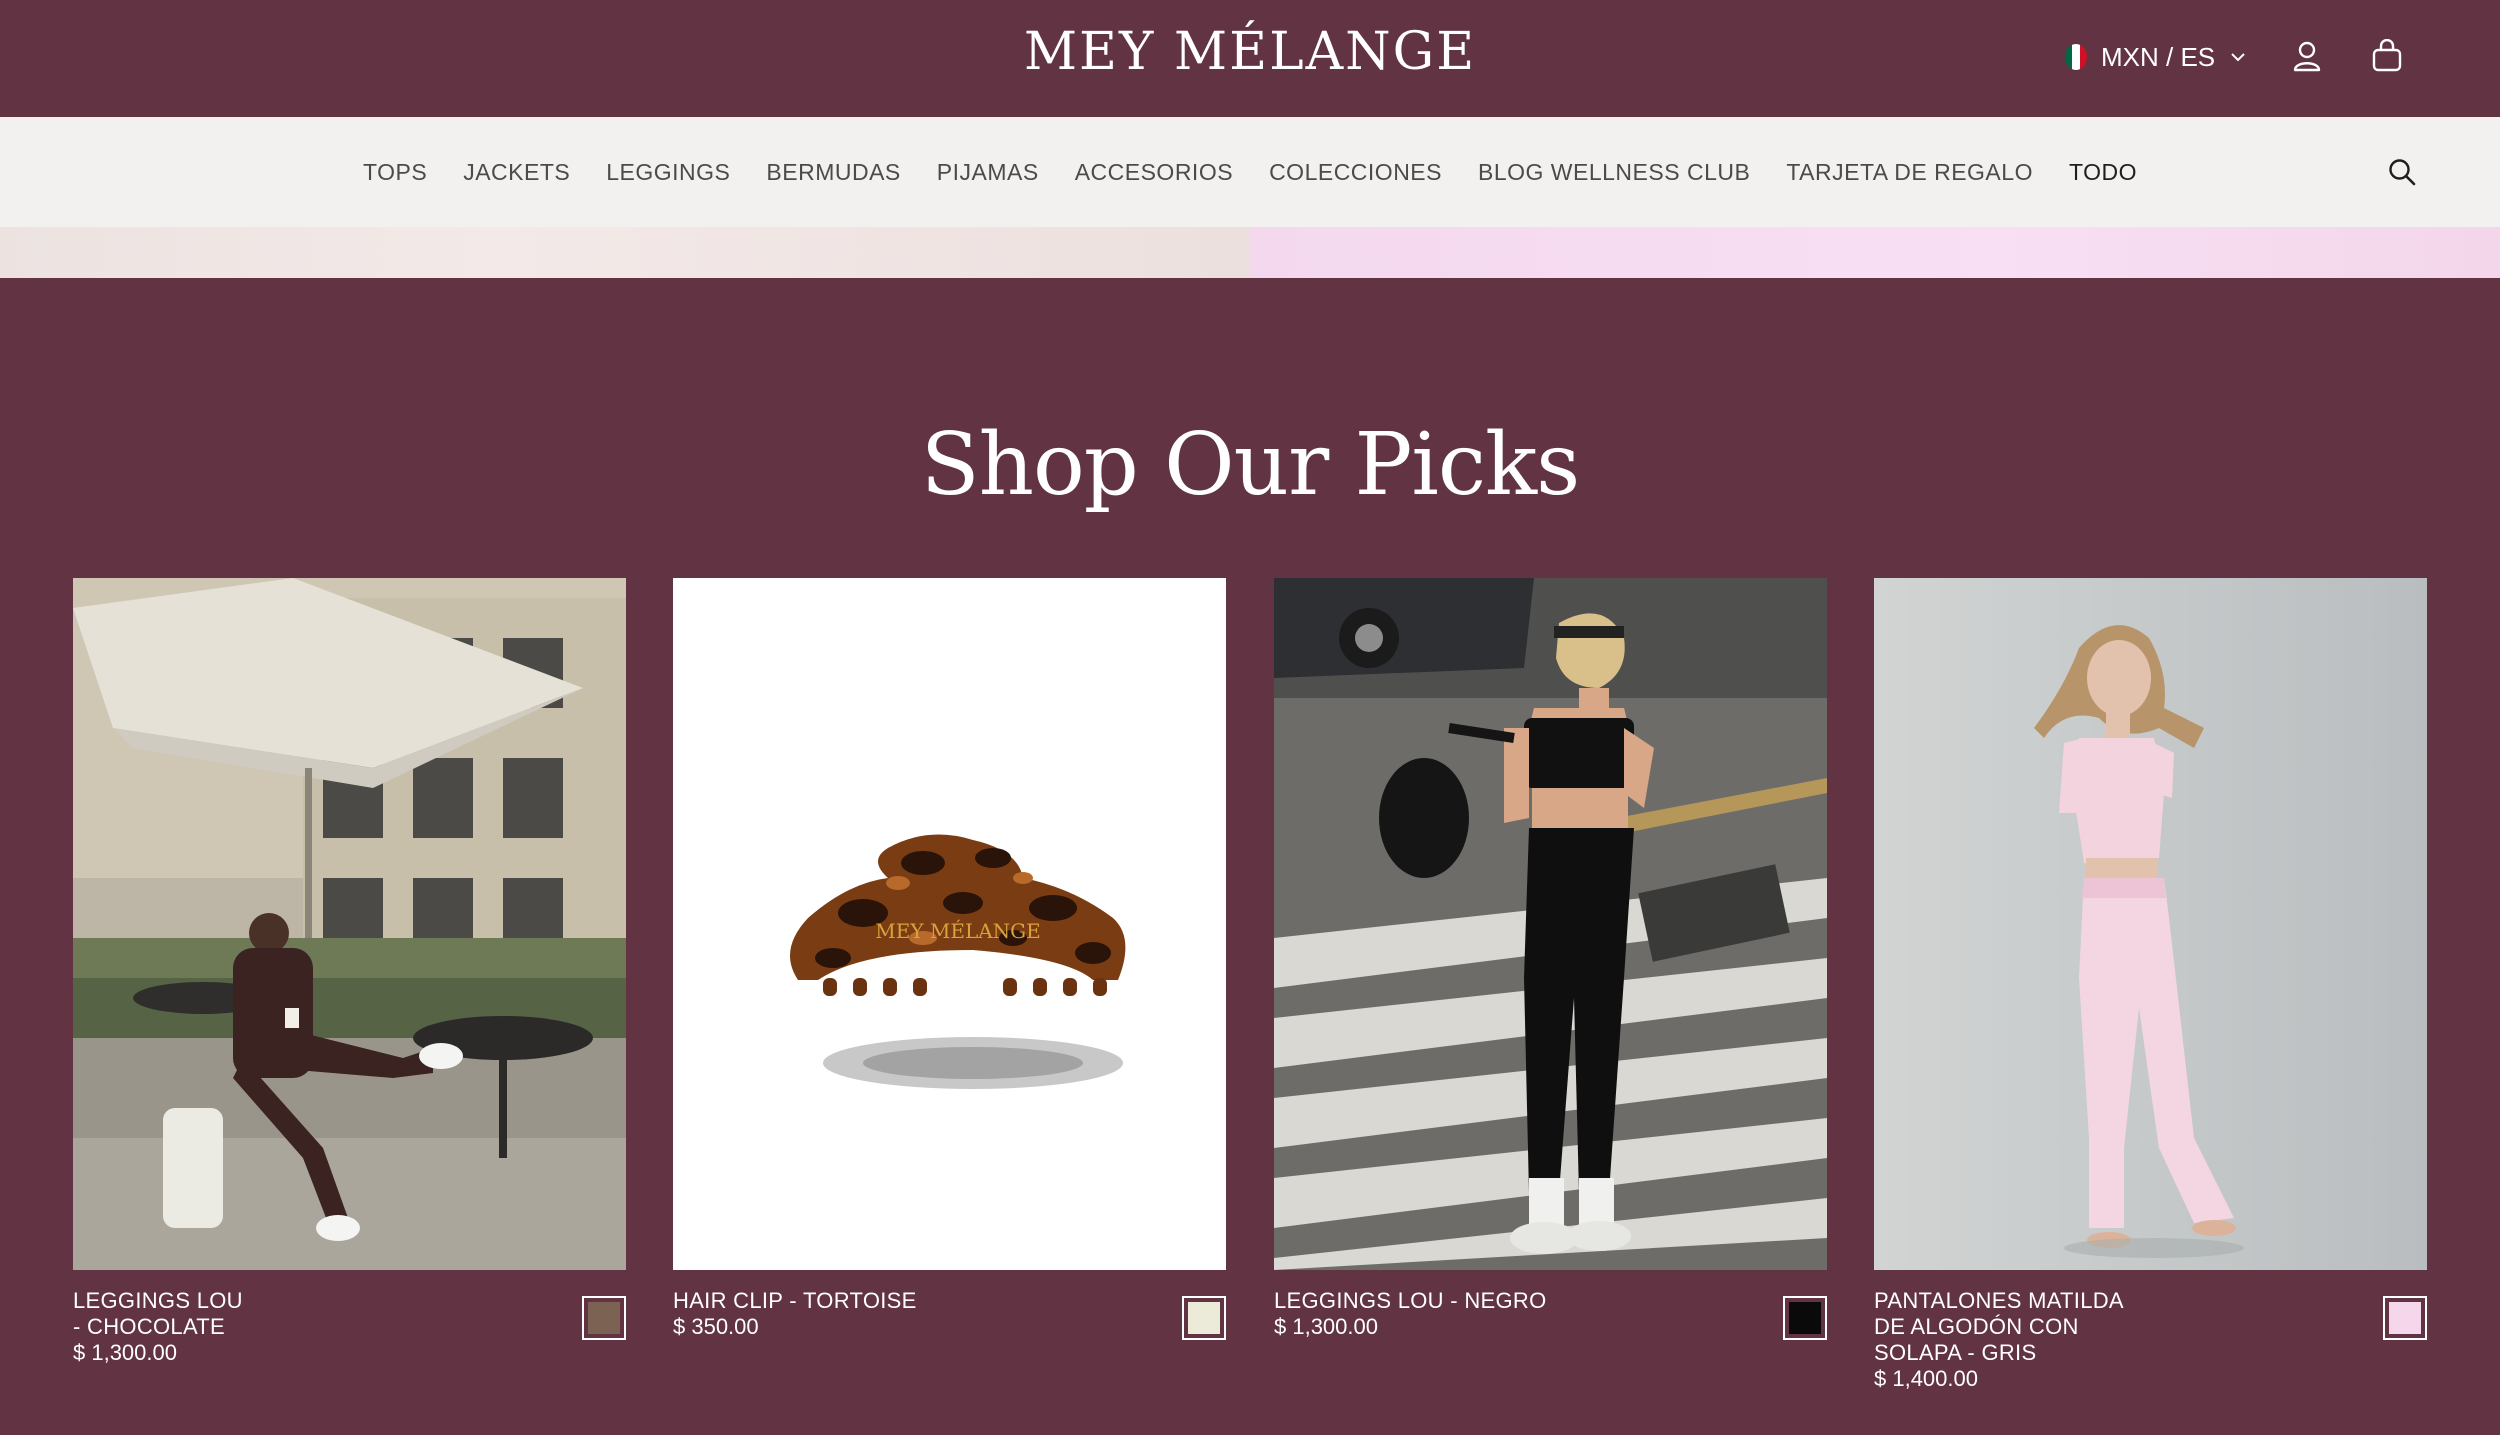 Image resolution: width=2500 pixels, height=1435 pixels. Describe the element at coordinates (716, 1326) in the screenshot. I see `product-price: $ 350.00` at that location.